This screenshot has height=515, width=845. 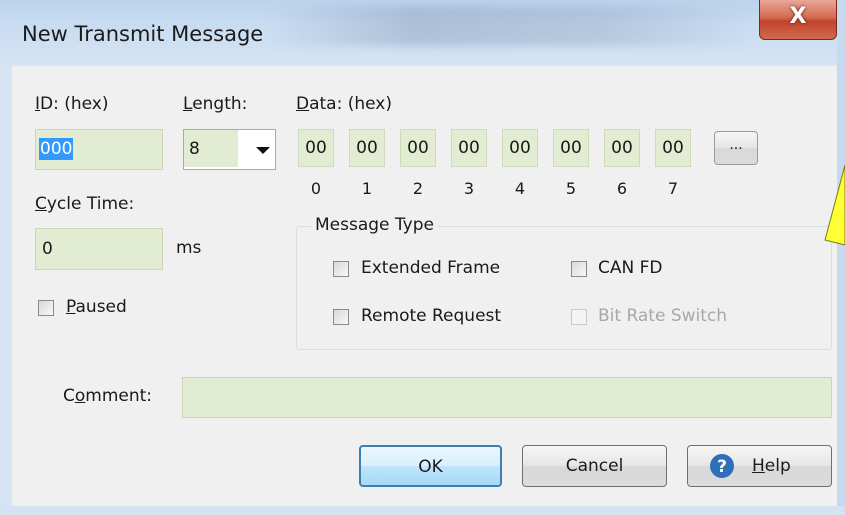 I want to click on data-byte-3: 00, so click(x=469, y=148).